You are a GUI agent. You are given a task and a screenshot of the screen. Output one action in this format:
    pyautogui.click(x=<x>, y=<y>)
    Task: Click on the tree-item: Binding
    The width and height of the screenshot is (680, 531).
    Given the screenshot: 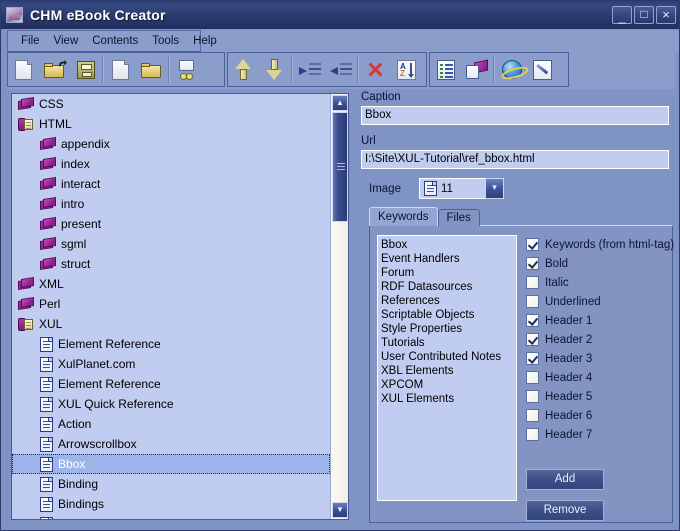 What is the action you would take?
    pyautogui.click(x=171, y=484)
    